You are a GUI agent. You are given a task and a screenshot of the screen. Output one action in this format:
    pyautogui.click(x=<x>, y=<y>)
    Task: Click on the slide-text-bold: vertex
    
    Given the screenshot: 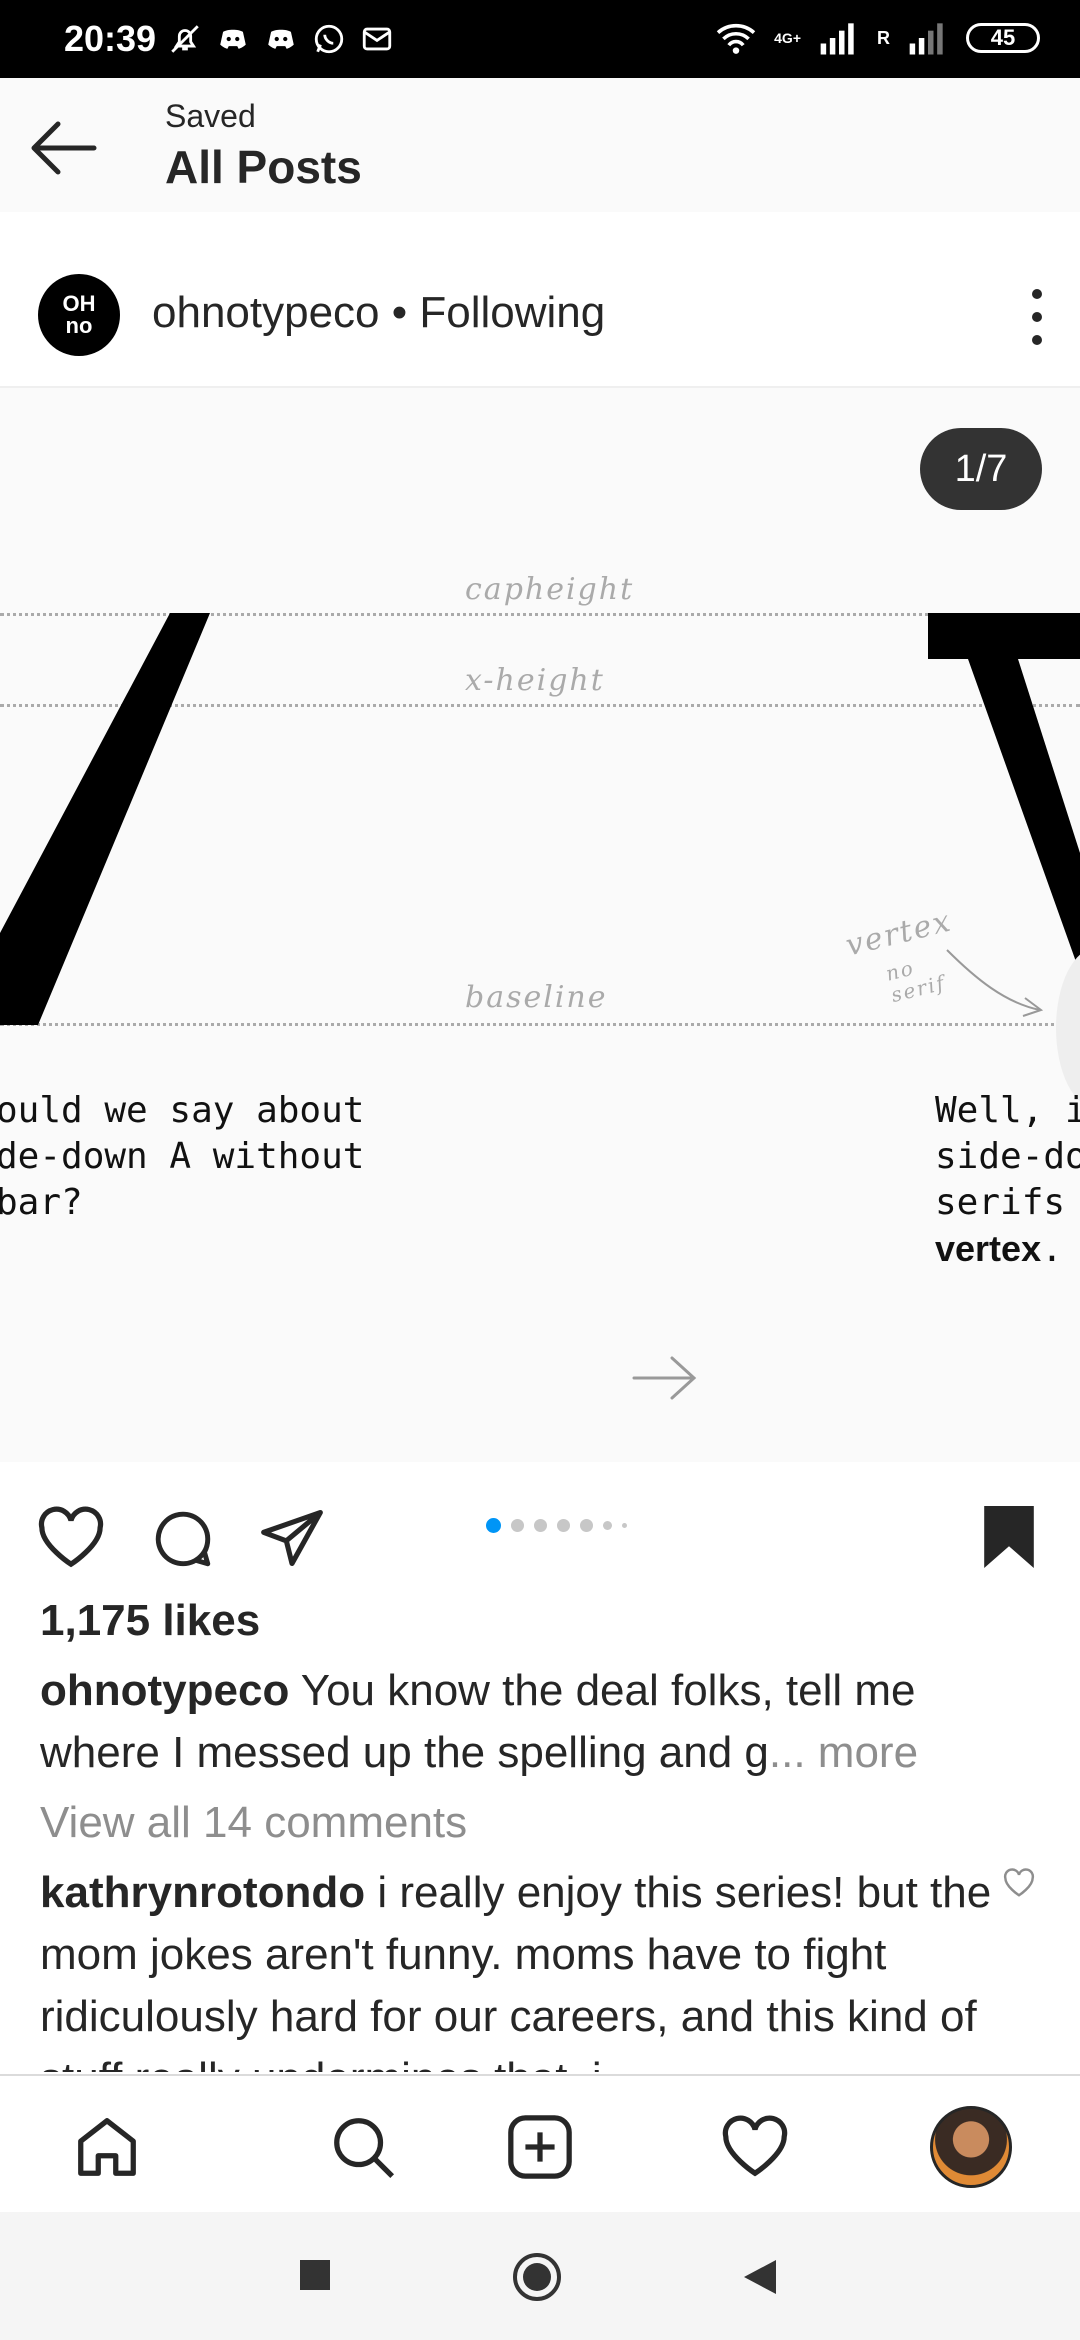 What is the action you would take?
    pyautogui.click(x=988, y=1248)
    